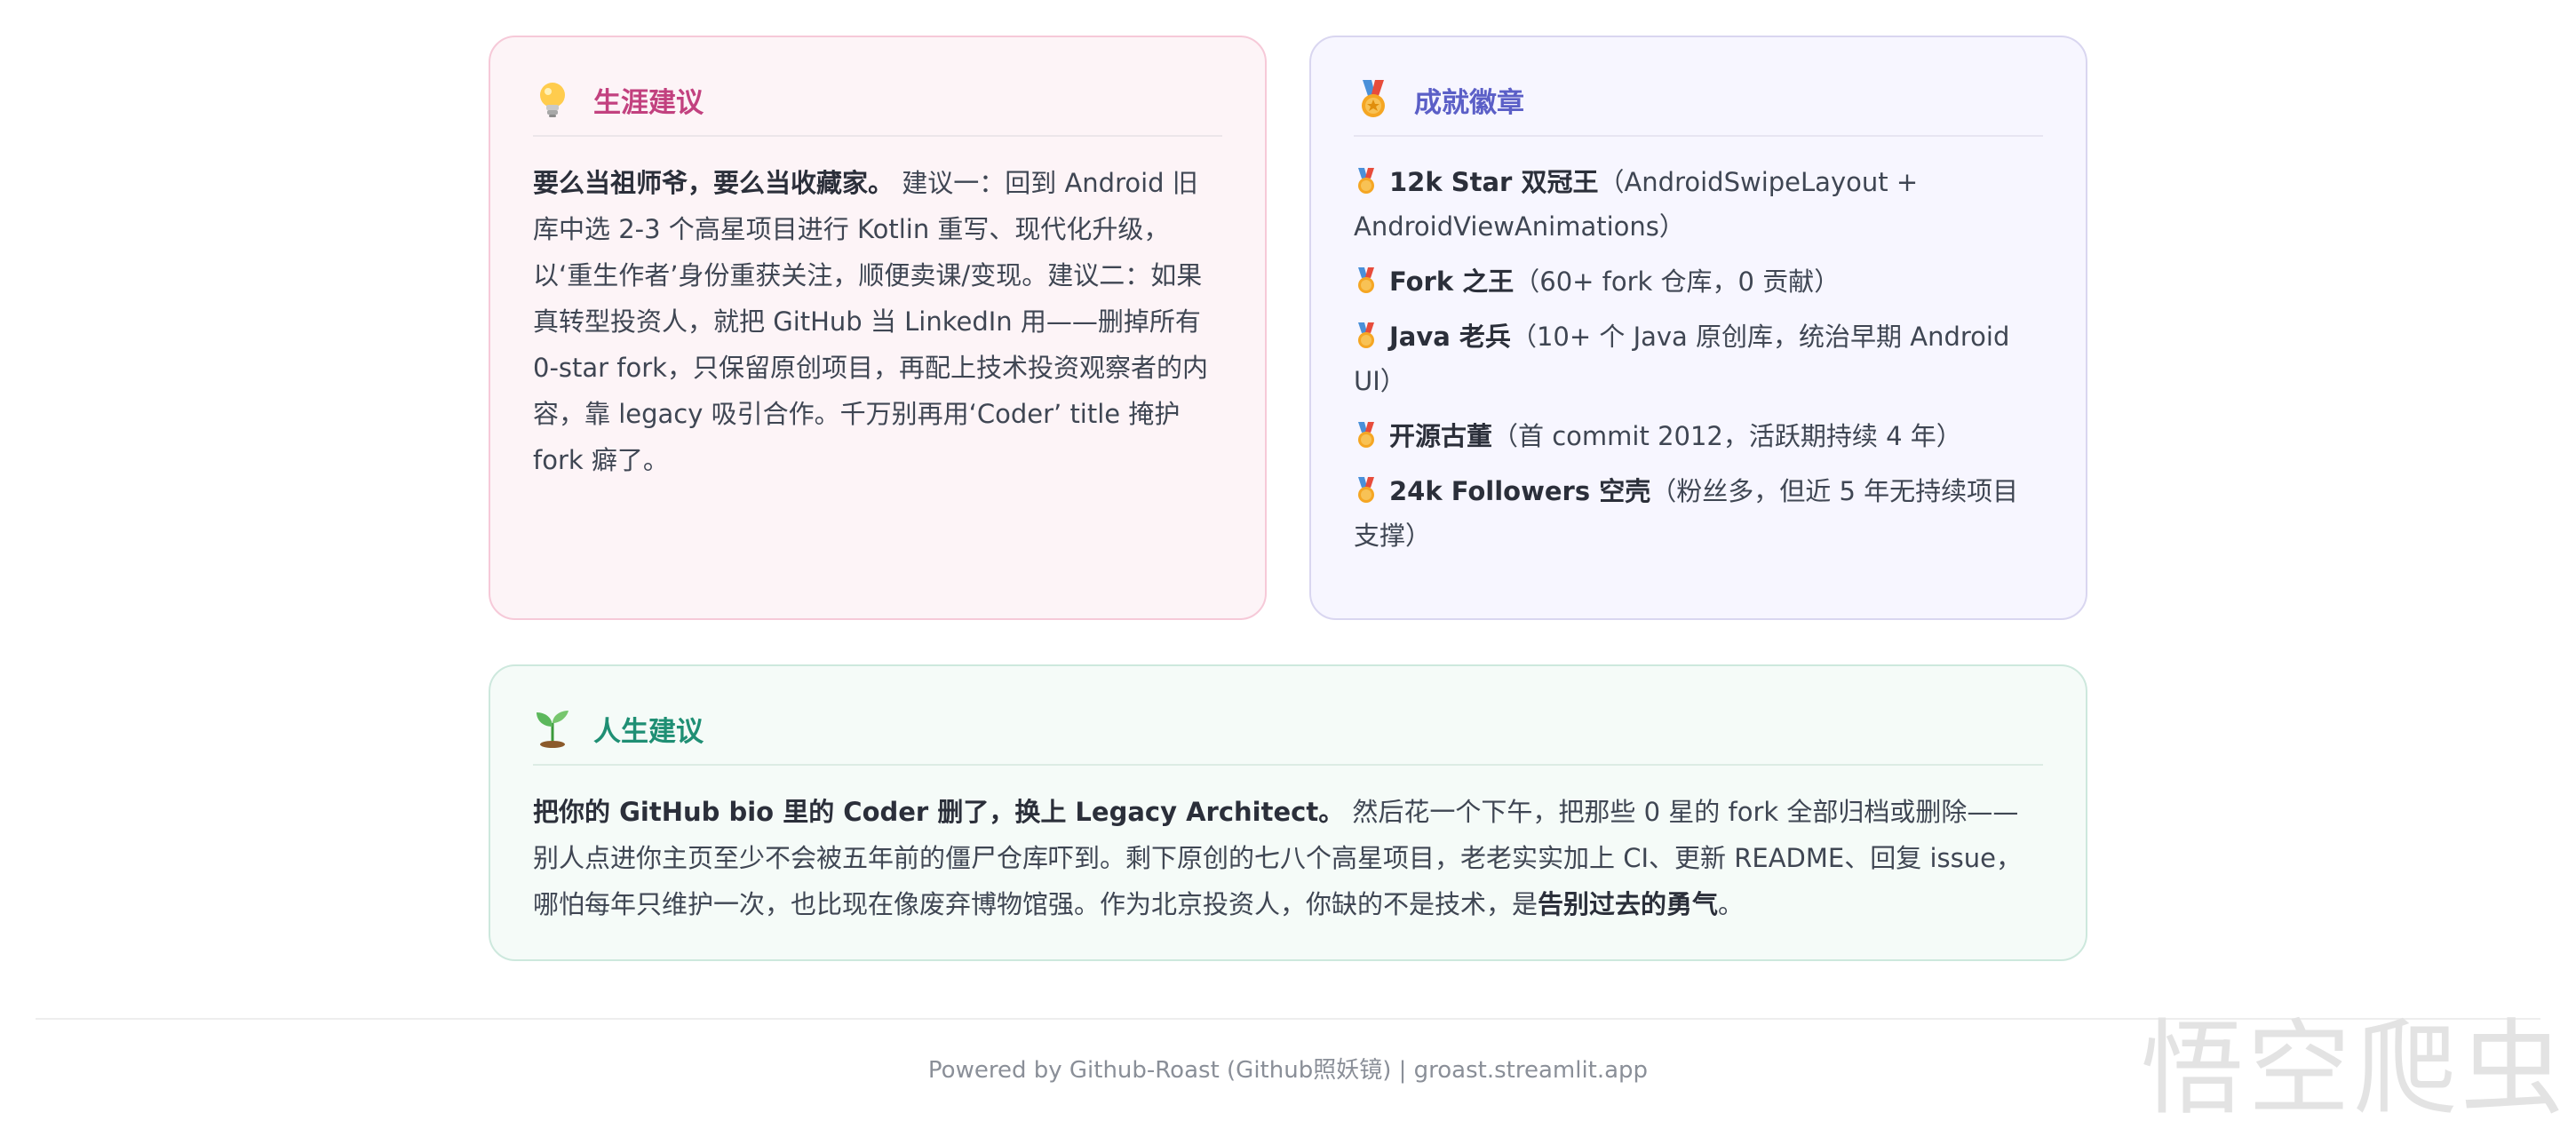 The image size is (2576, 1121). I want to click on badge-name: 开源古董, so click(1441, 436).